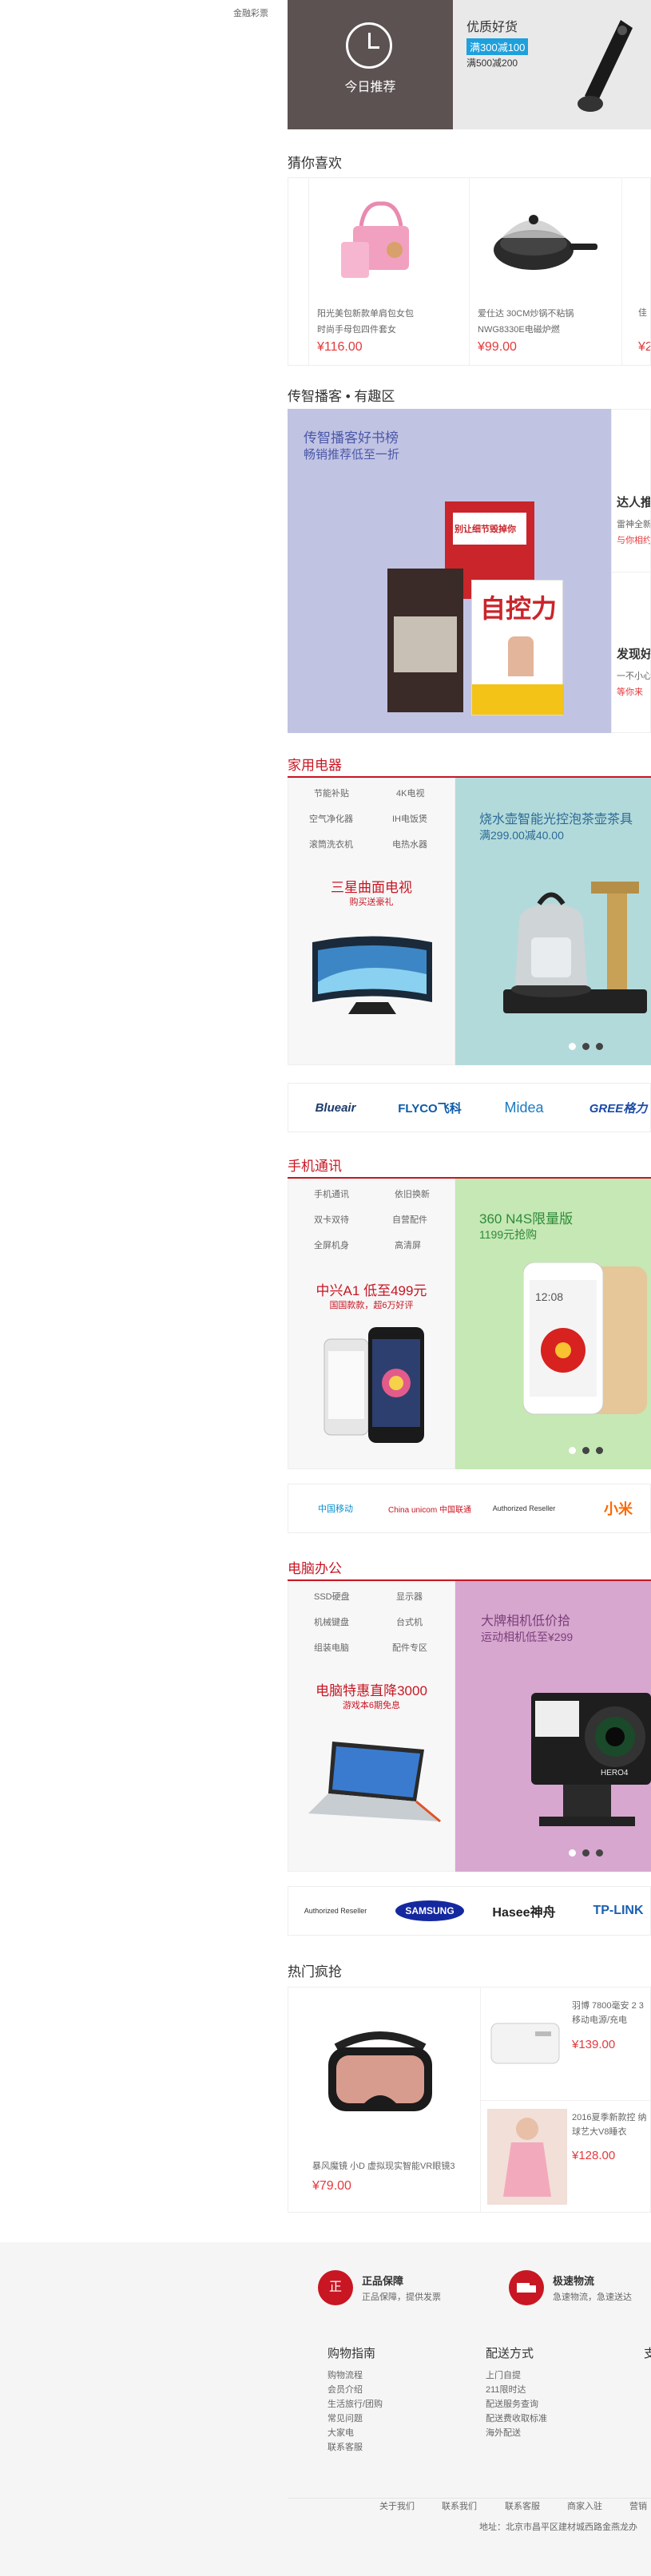 This screenshot has width=651, height=2576. What do you see at coordinates (410, 1596) in the screenshot?
I see `category-link: 显示器` at bounding box center [410, 1596].